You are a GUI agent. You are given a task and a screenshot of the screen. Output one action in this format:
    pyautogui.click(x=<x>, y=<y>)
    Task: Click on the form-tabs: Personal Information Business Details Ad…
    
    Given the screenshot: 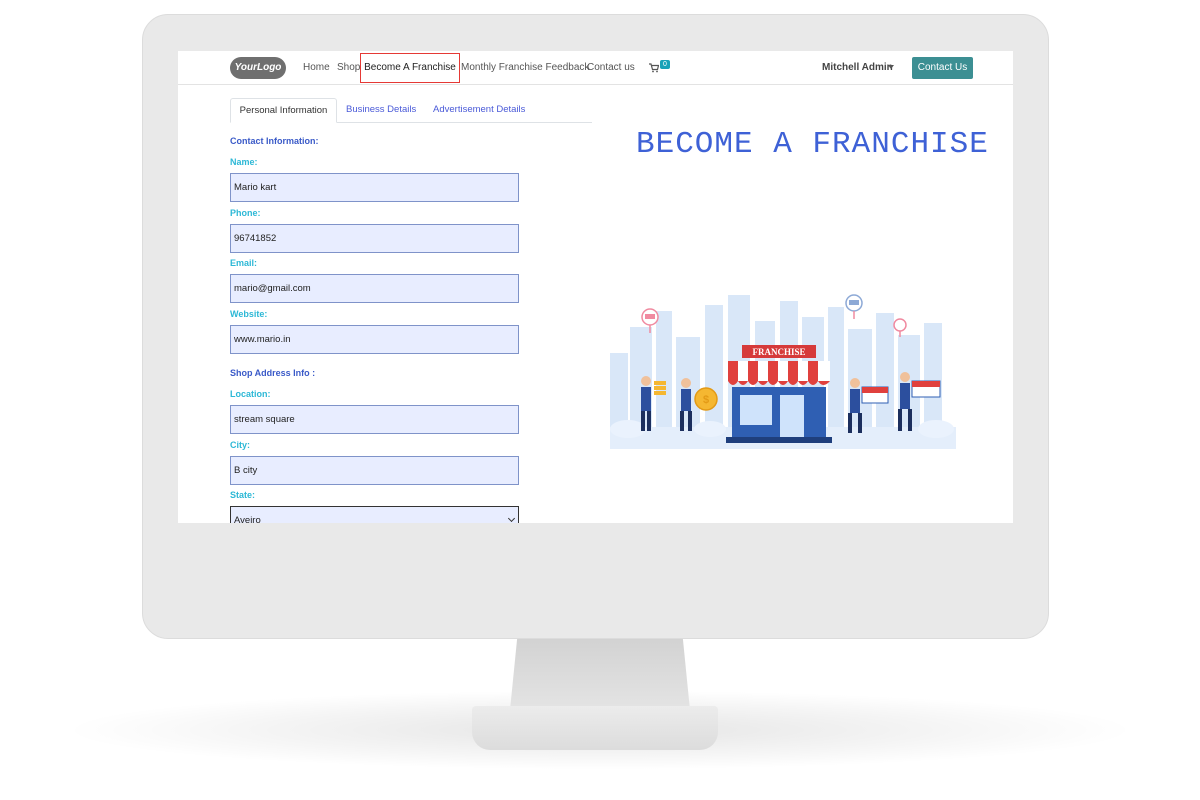 What is the action you would take?
    pyautogui.click(x=411, y=110)
    